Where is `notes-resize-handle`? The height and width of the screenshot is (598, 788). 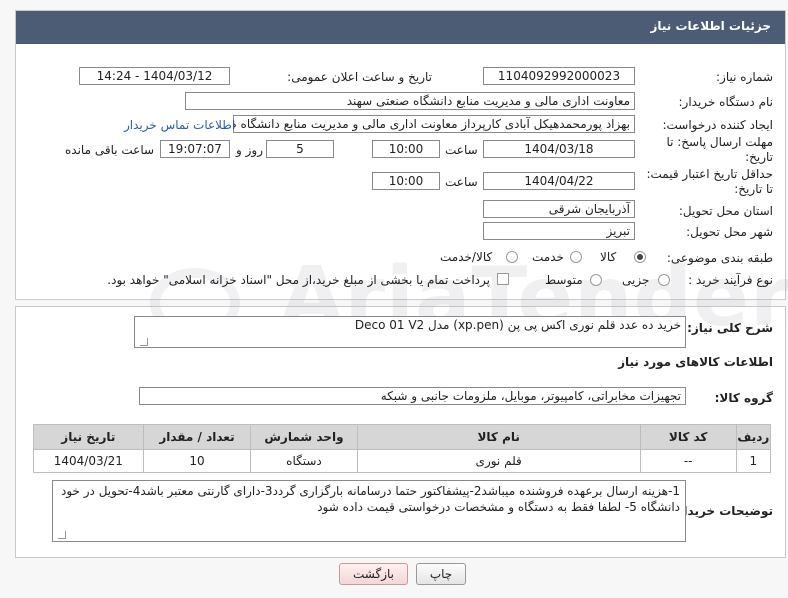
notes-resize-handle is located at coordinates (62, 535).